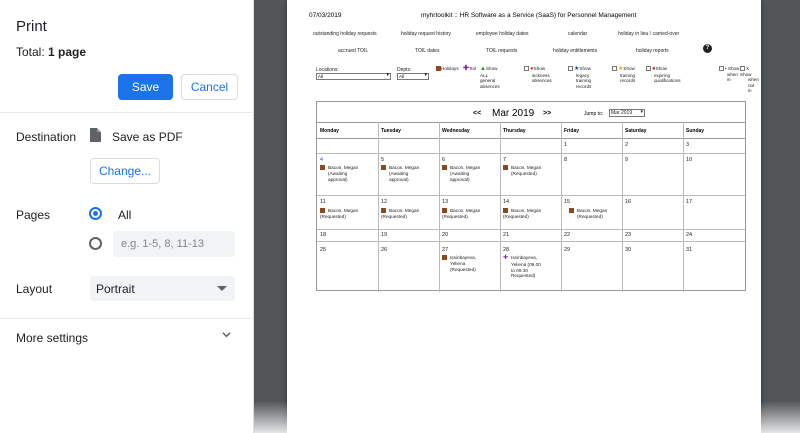 Image resolution: width=800 pixels, height=433 pixels. What do you see at coordinates (226, 334) in the screenshot?
I see `chevron-down-icon` at bounding box center [226, 334].